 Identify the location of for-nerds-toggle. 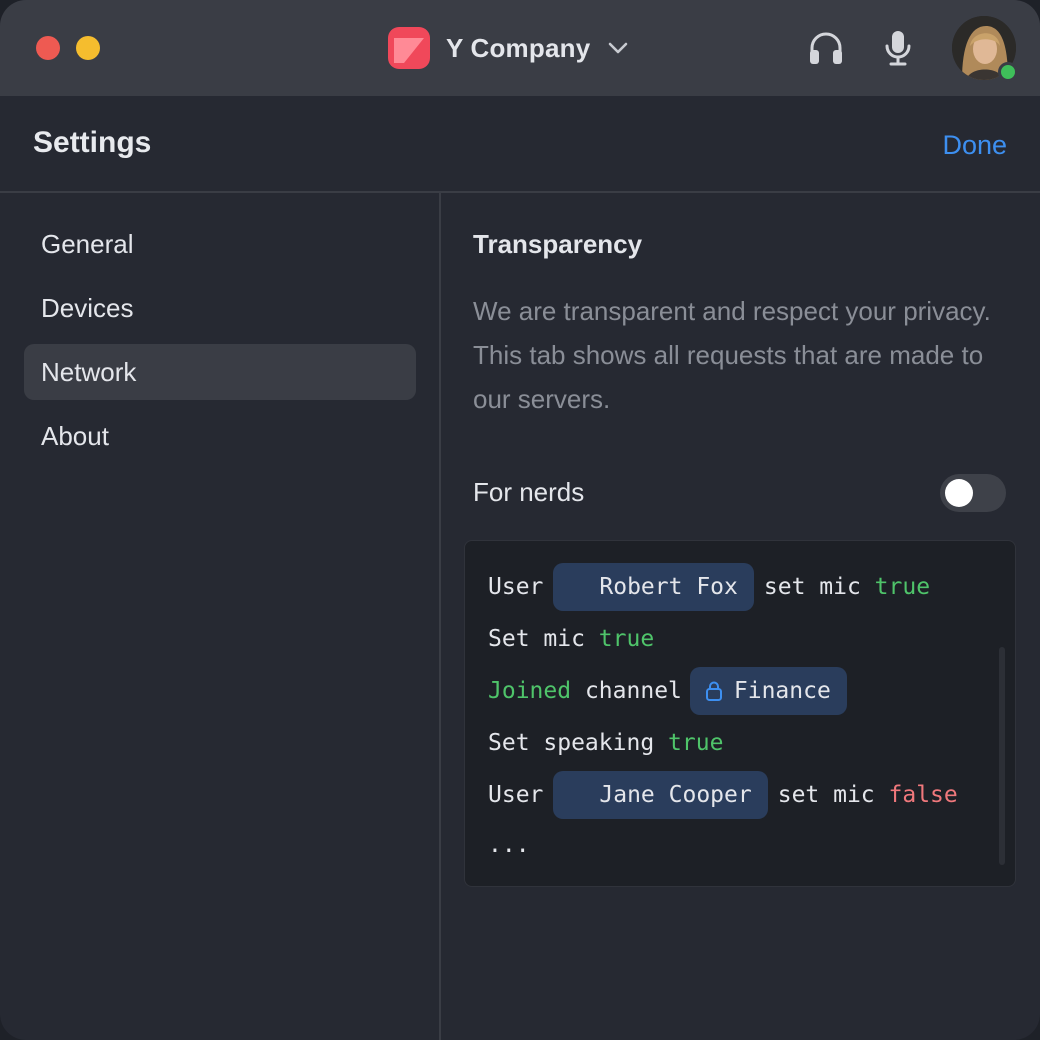
(973, 493).